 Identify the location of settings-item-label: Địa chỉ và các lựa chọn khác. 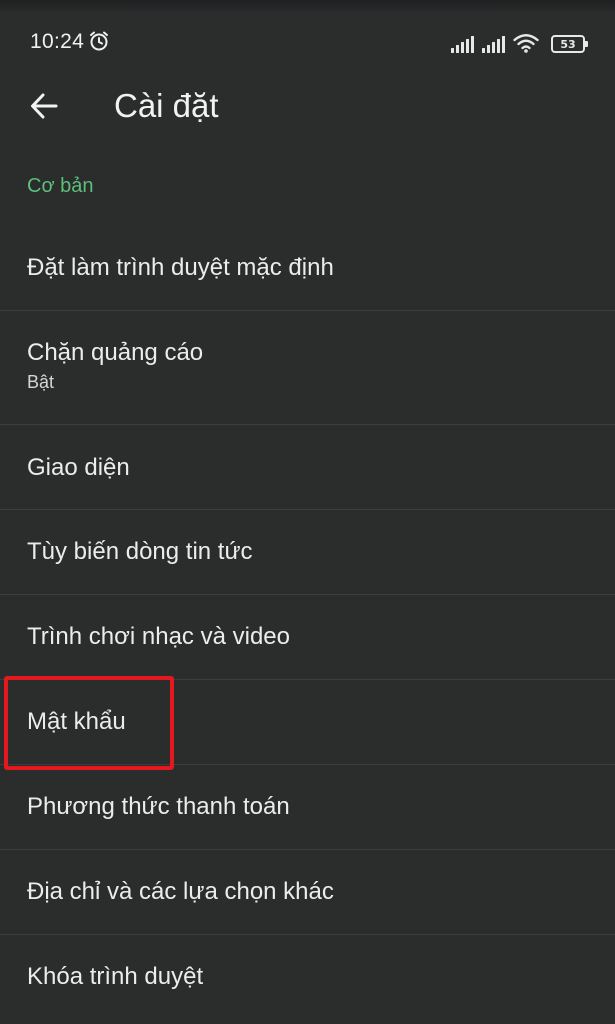
(180, 891).